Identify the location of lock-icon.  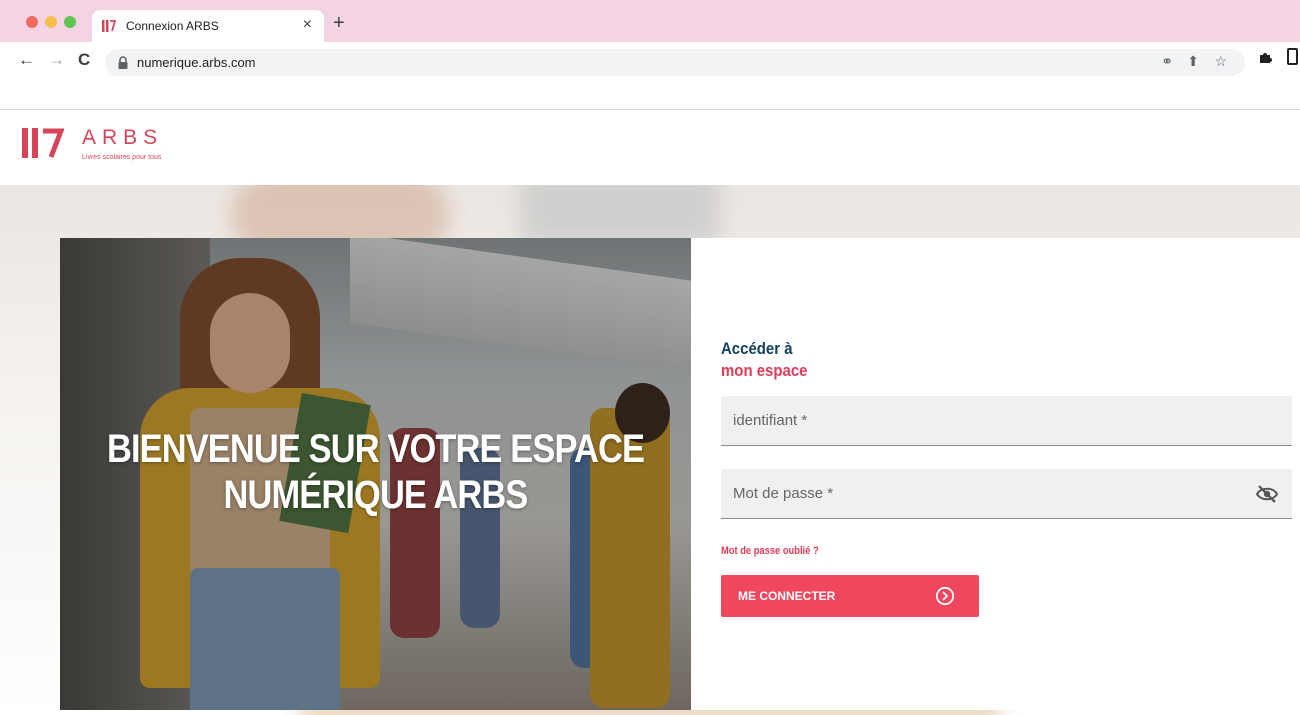
(123, 62).